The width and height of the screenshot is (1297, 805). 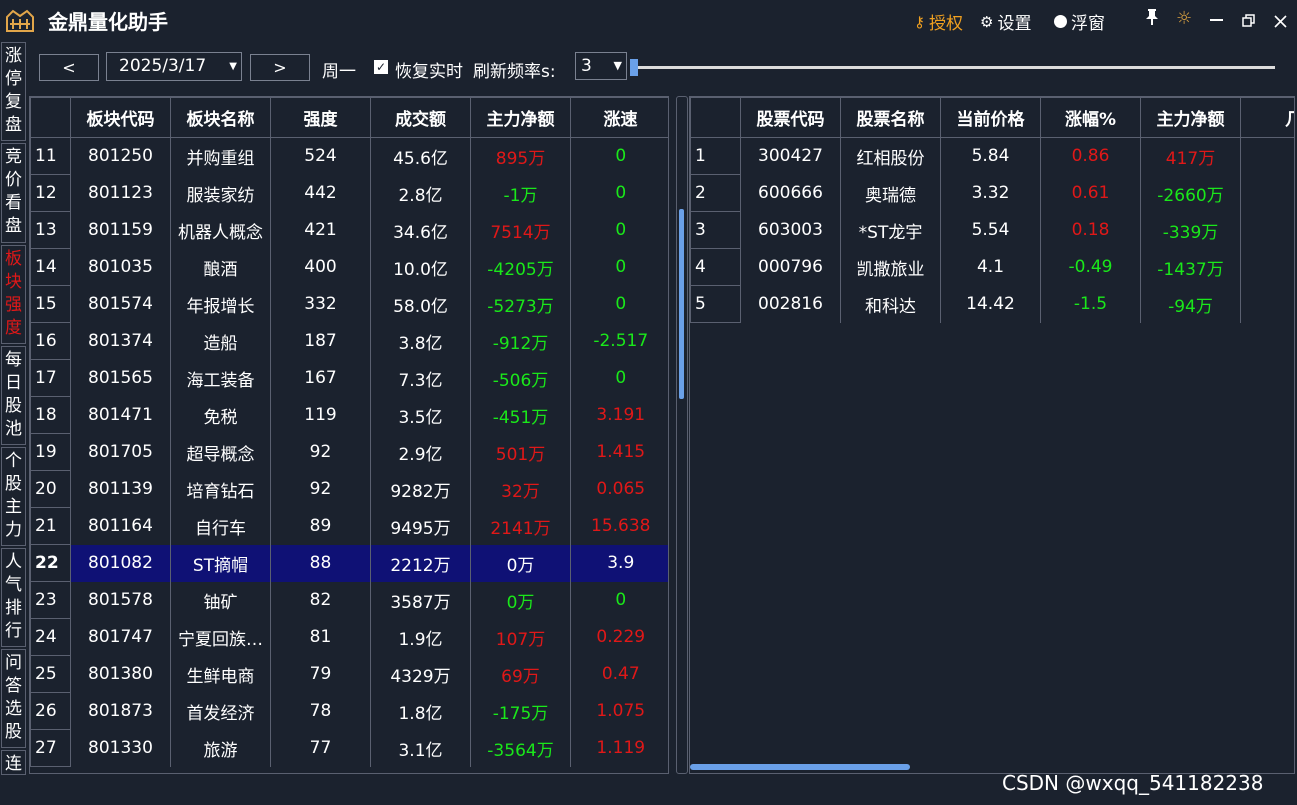 What do you see at coordinates (619, 748) in the screenshot?
I see `speed-cell: 1.119` at bounding box center [619, 748].